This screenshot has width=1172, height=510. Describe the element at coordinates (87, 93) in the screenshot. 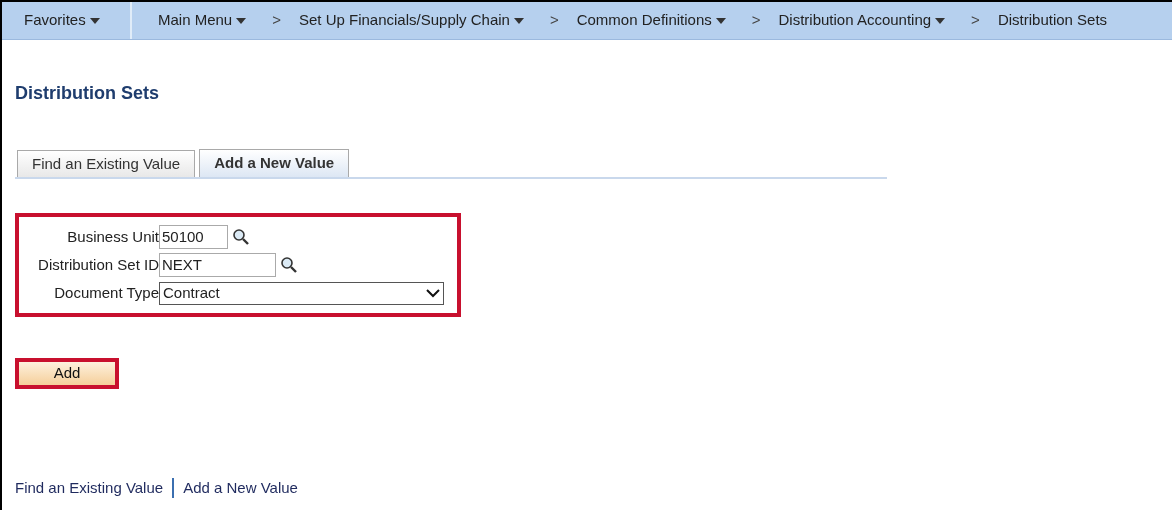

I see `page-title: Distribution Sets` at that location.